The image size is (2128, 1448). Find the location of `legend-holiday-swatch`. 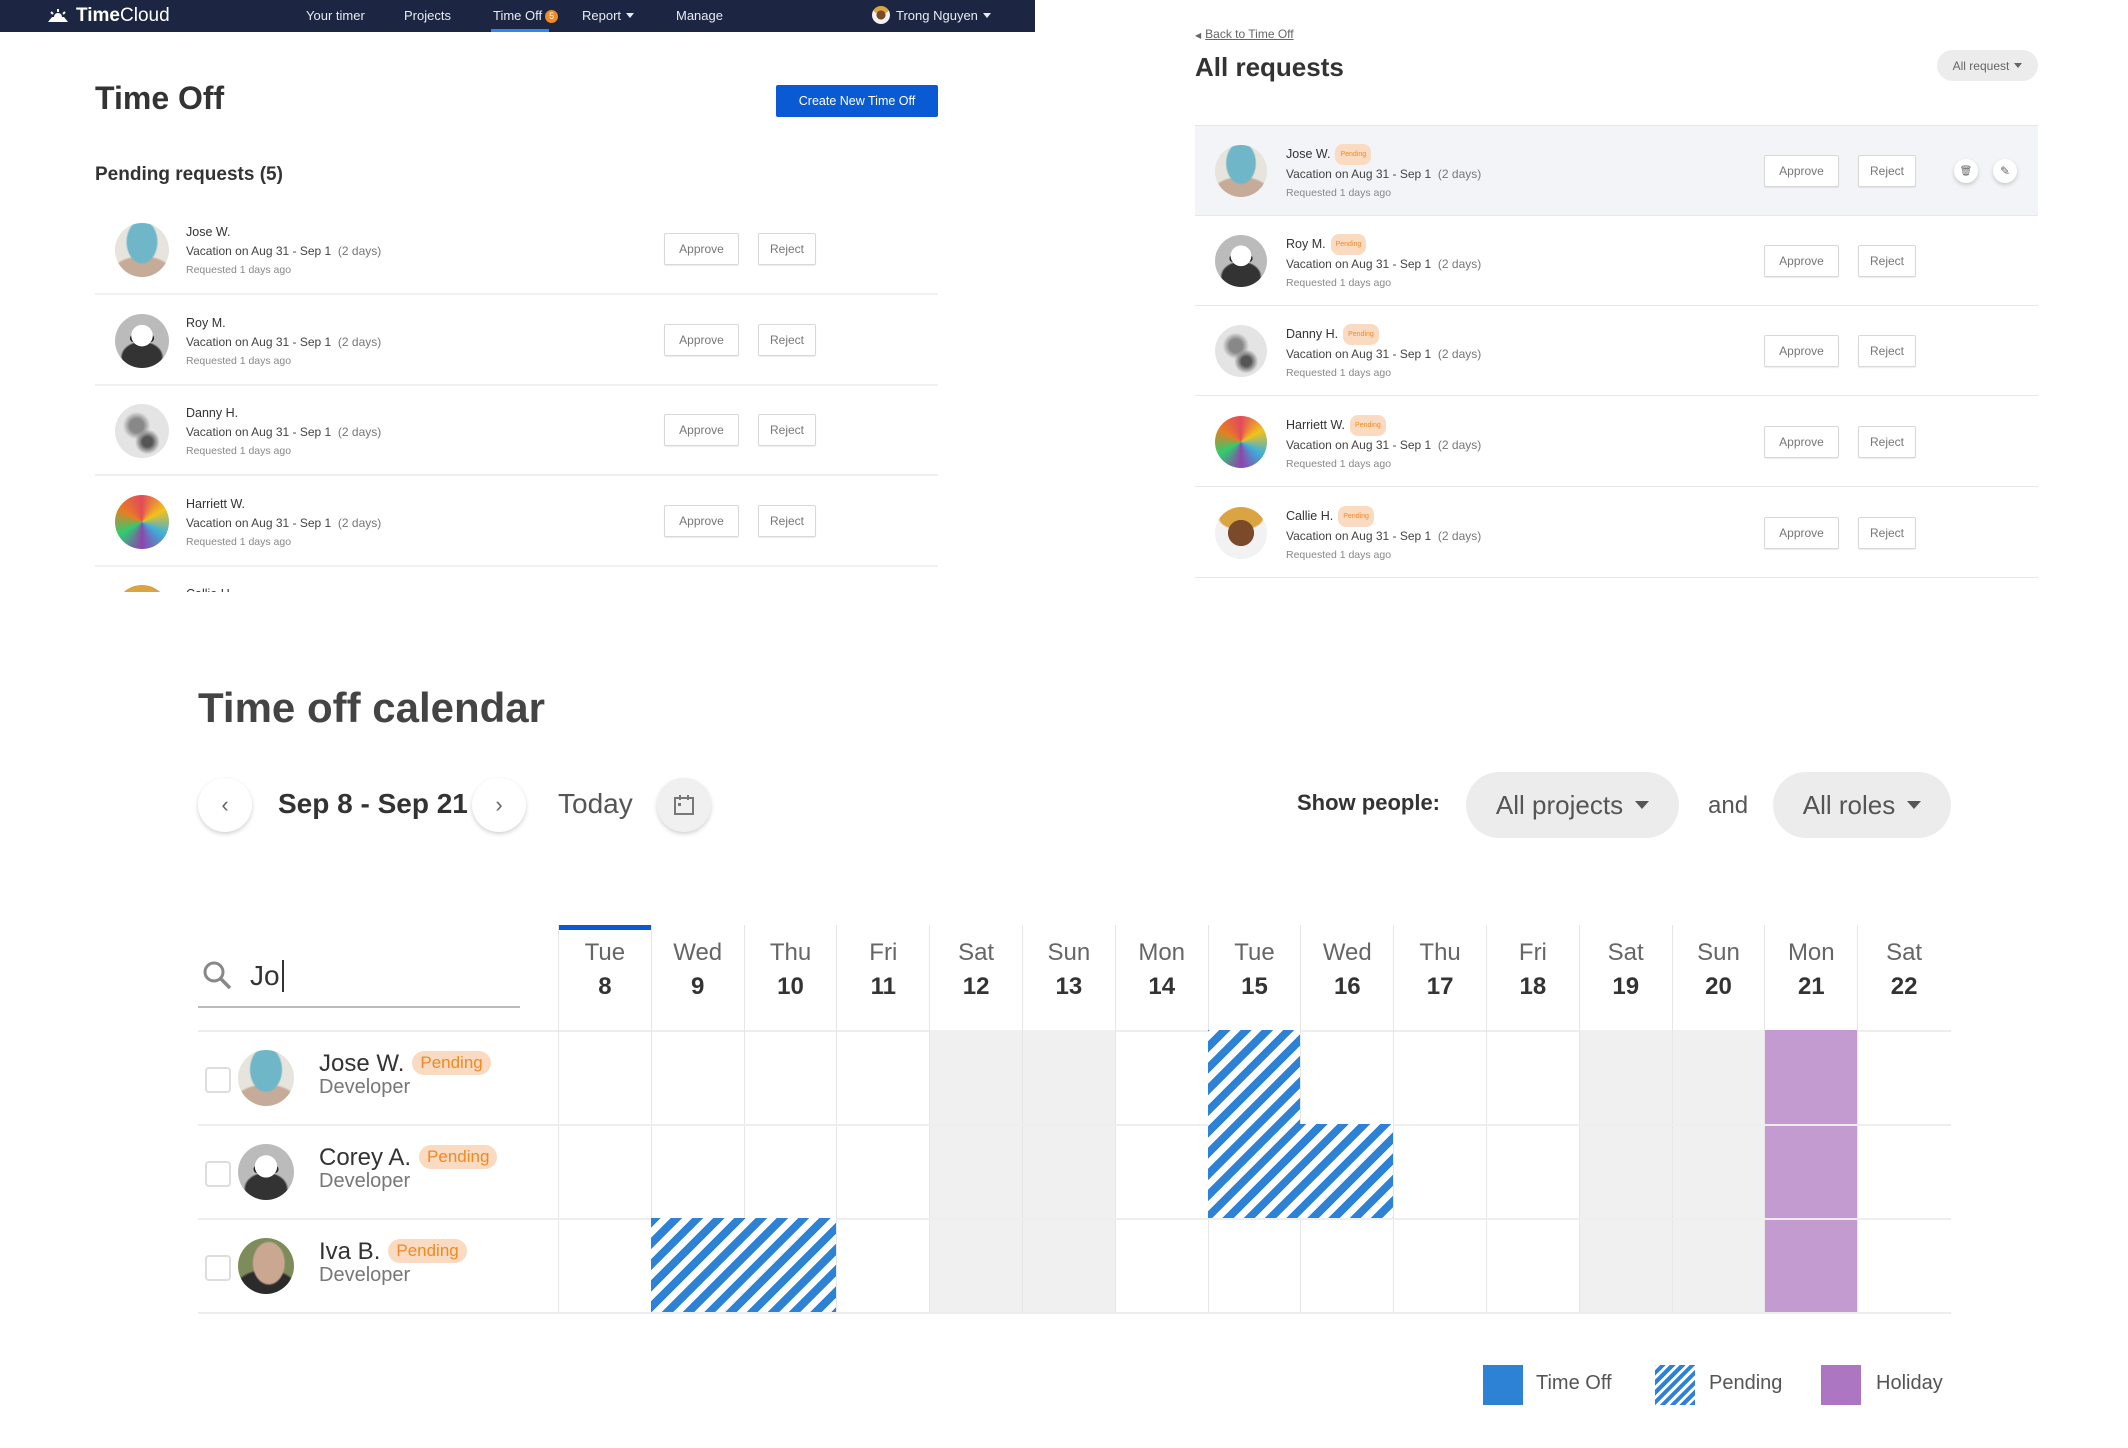

legend-holiday-swatch is located at coordinates (1841, 1385).